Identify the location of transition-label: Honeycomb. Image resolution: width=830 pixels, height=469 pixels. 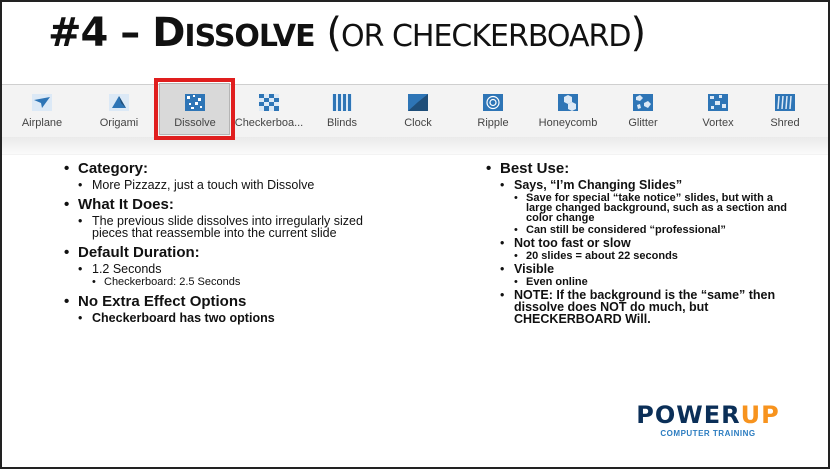
(568, 123).